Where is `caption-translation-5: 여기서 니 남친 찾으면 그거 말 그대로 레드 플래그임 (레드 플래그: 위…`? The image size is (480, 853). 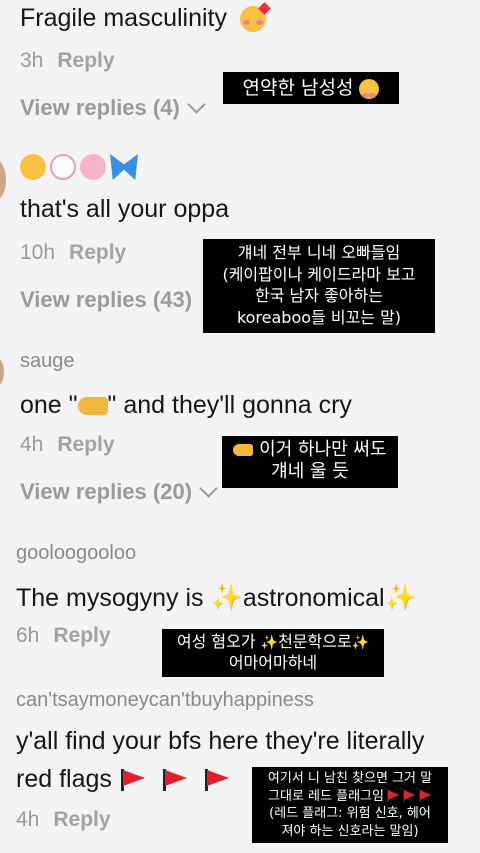
caption-translation-5: 여기서 니 남친 찾으면 그거 말 그대로 레드 플래그임 (레드 플래그: 위… is located at coordinates (350, 805).